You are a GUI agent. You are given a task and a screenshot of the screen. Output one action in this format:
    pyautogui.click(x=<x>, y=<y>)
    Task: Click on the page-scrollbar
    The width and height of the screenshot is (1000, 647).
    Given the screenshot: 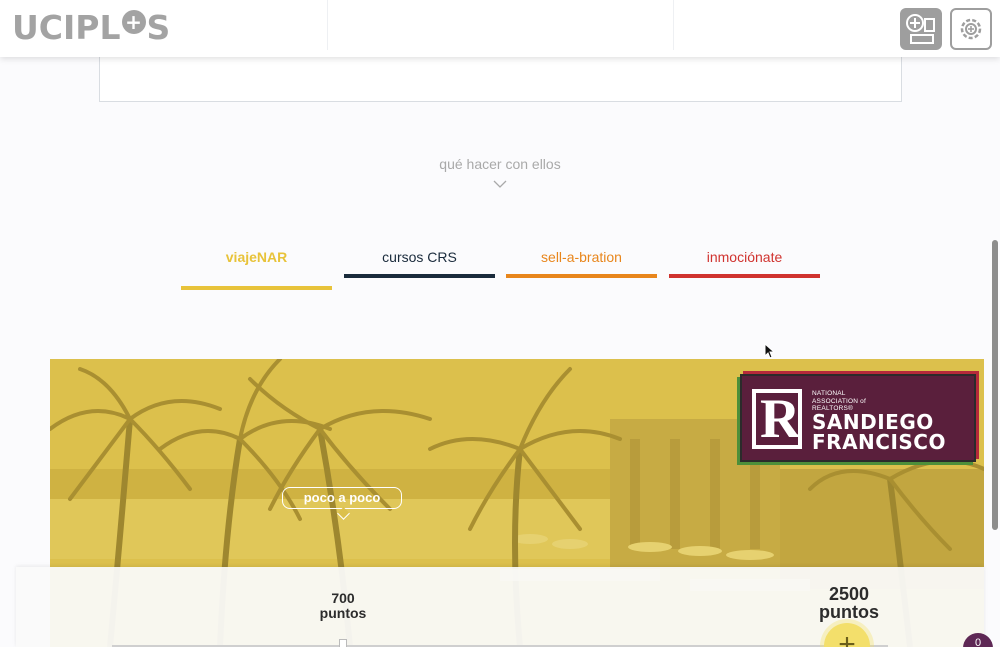 What is the action you would take?
    pyautogui.click(x=995, y=385)
    